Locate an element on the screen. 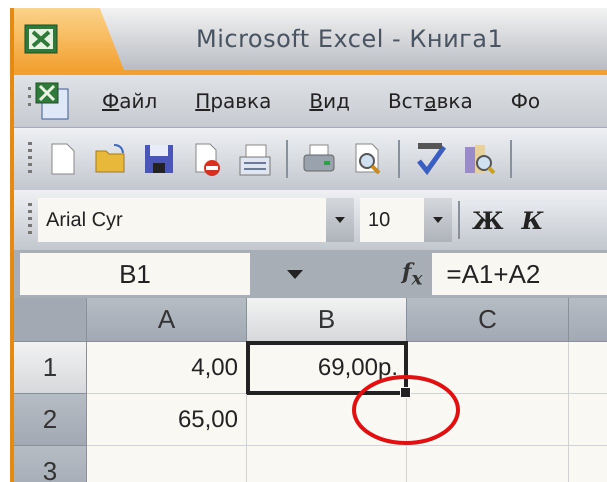 The height and width of the screenshot is (482, 607). name-box: B1 is located at coordinates (135, 274).